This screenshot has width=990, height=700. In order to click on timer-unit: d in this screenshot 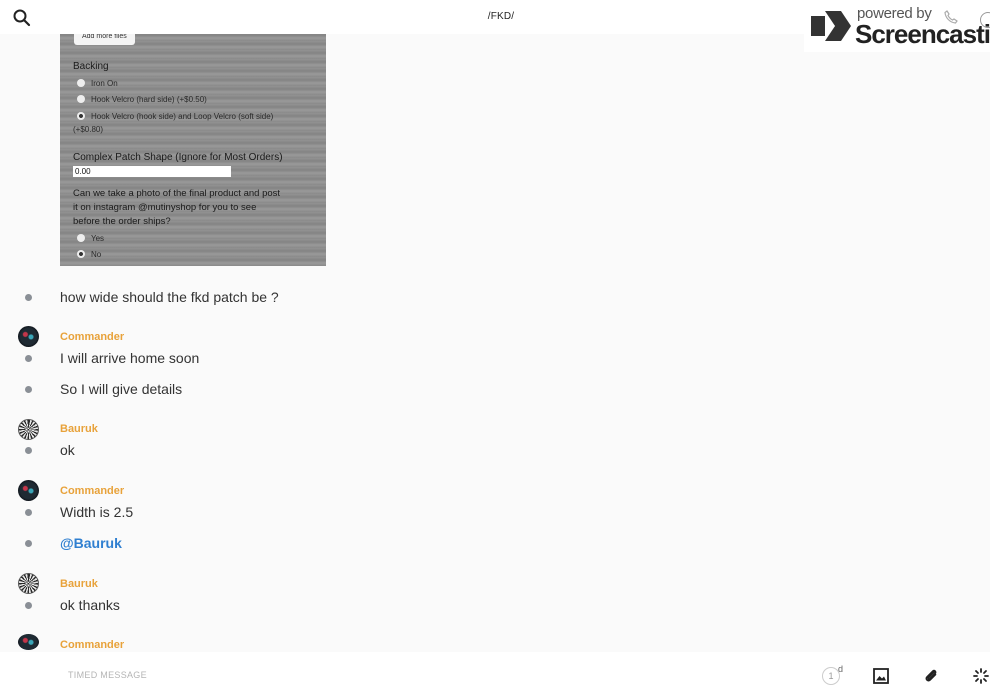, I will do `click(841, 669)`.